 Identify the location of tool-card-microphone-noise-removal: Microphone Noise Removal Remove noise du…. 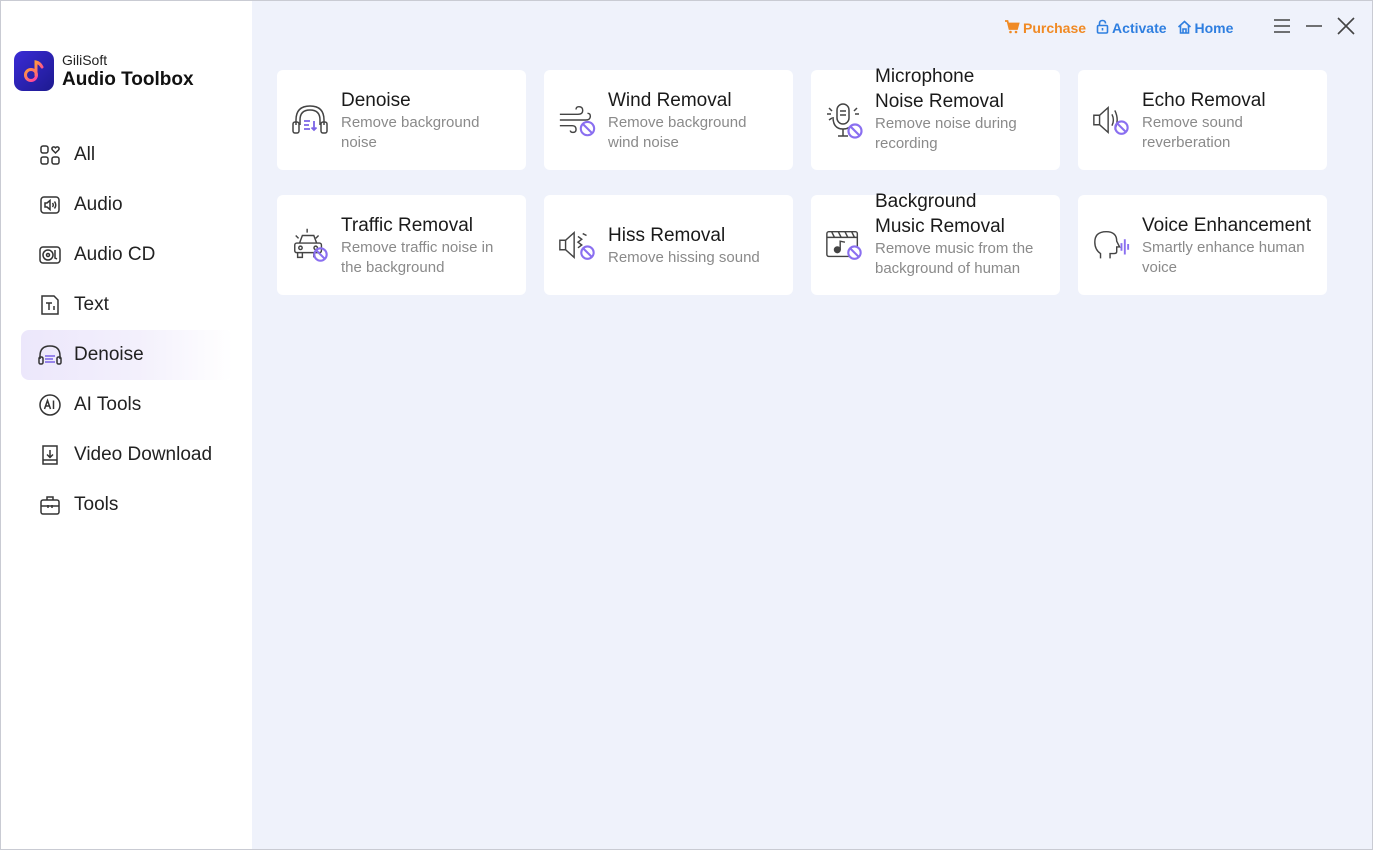
(935, 118).